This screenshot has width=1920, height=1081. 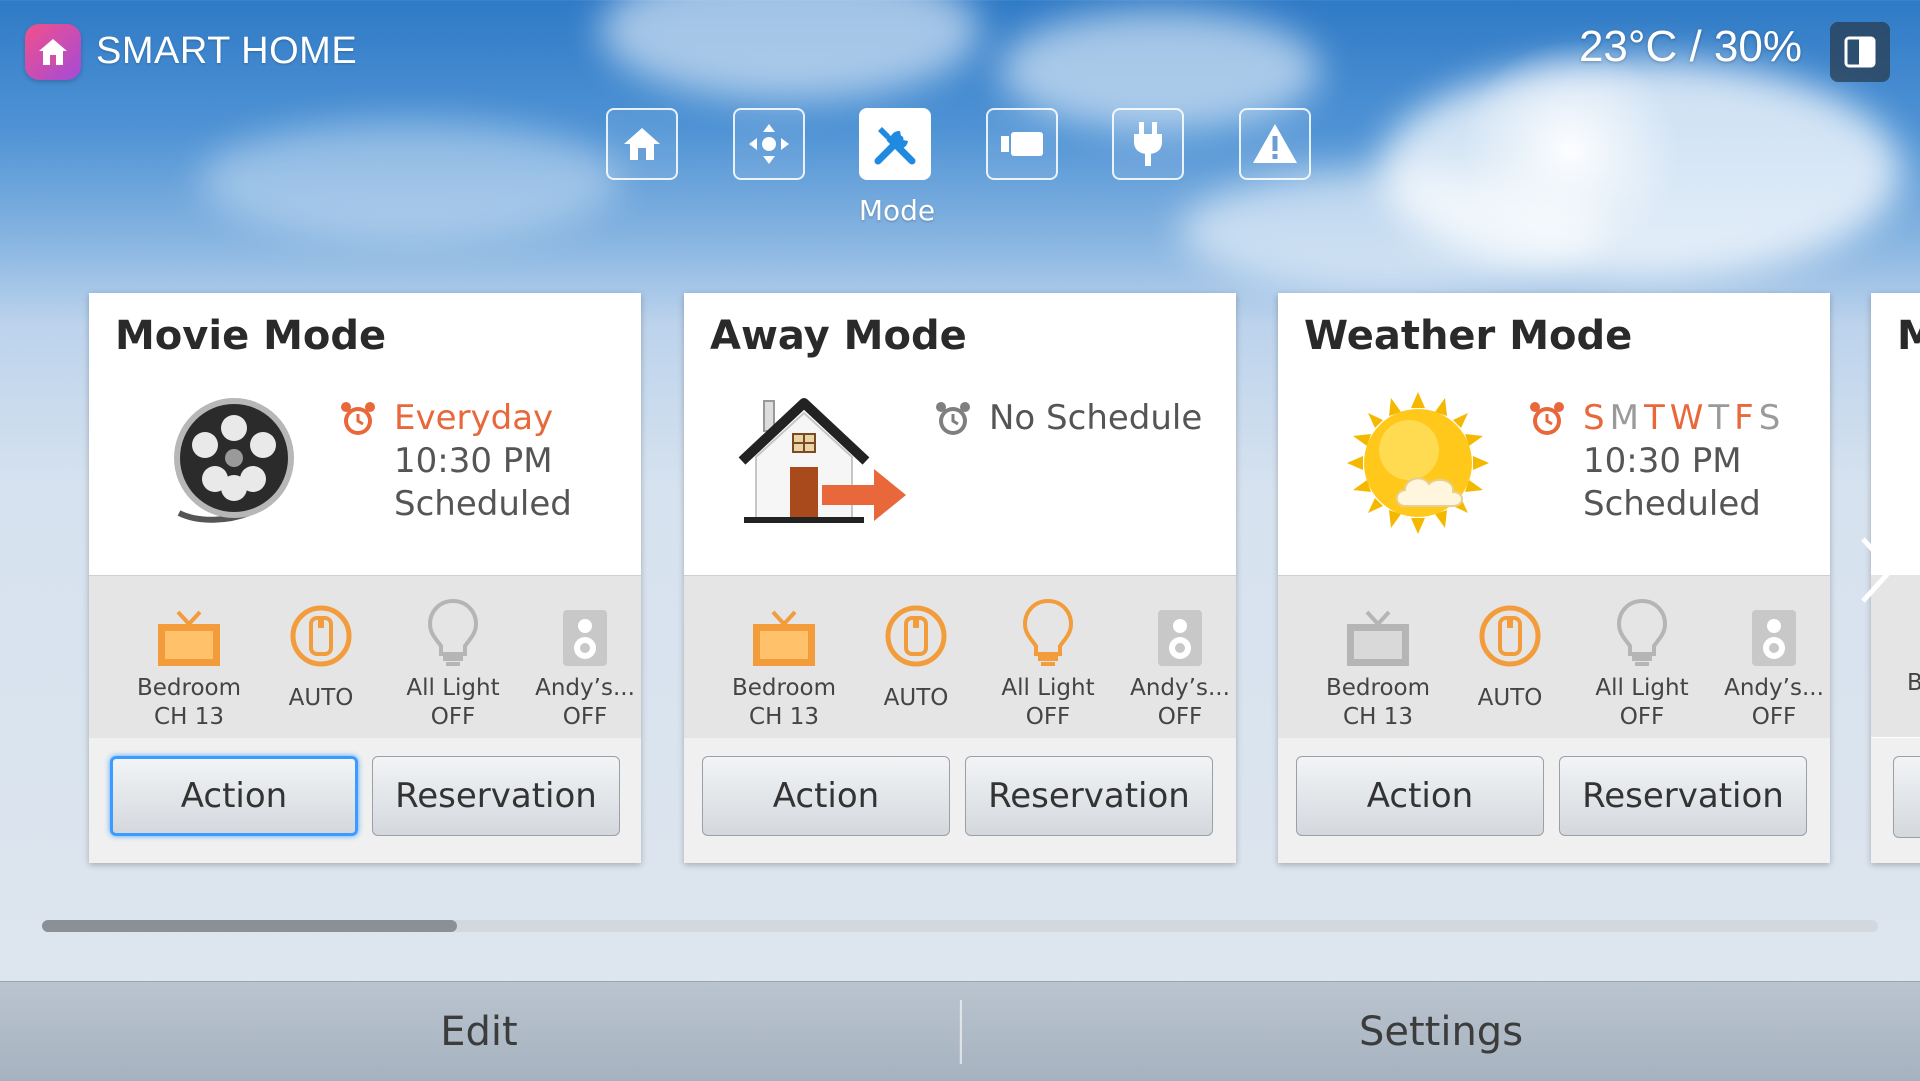 What do you see at coordinates (897, 210) in the screenshot?
I see `nav-mode-label: Mode` at bounding box center [897, 210].